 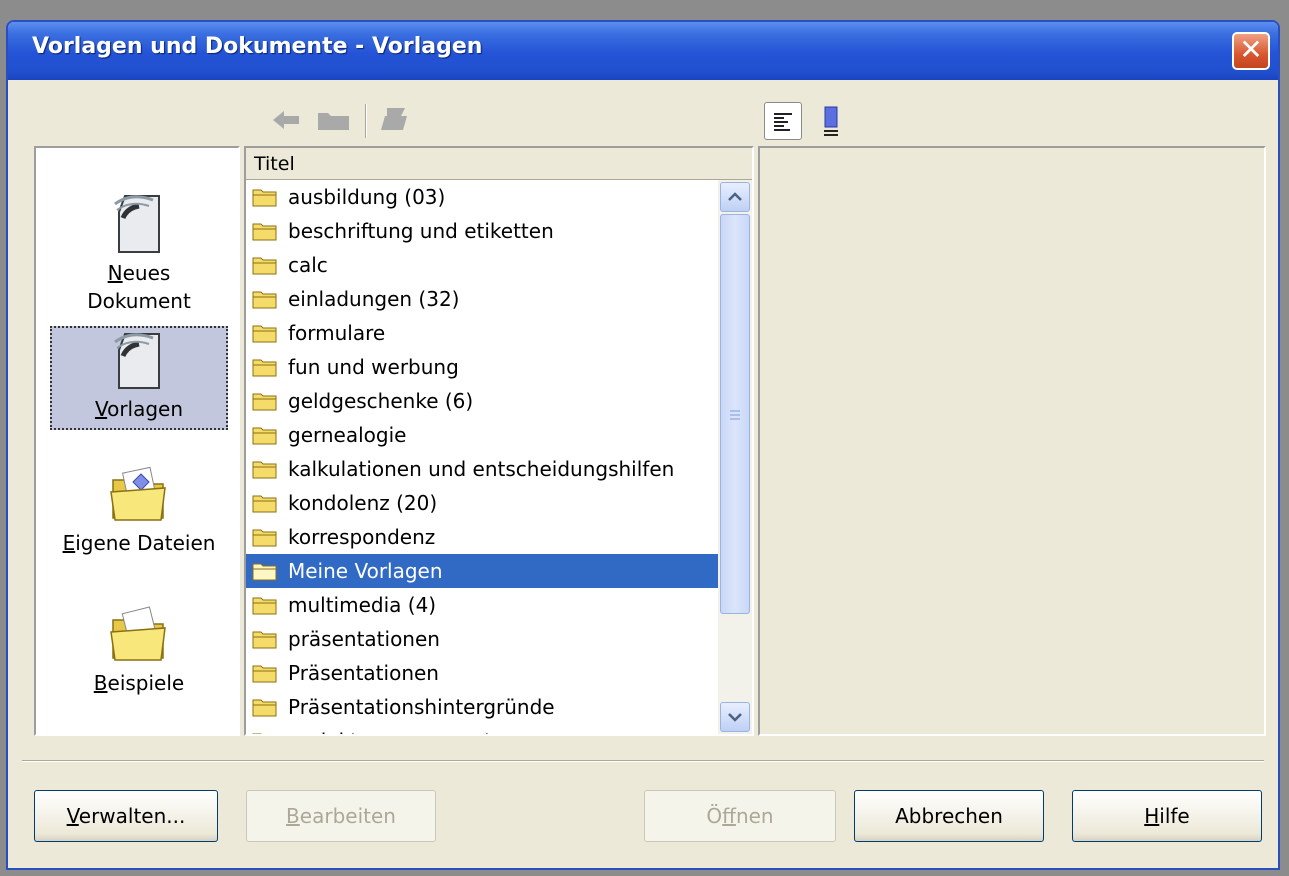 What do you see at coordinates (139, 683) in the screenshot?
I see `nav-samples-label: Beispiele` at bounding box center [139, 683].